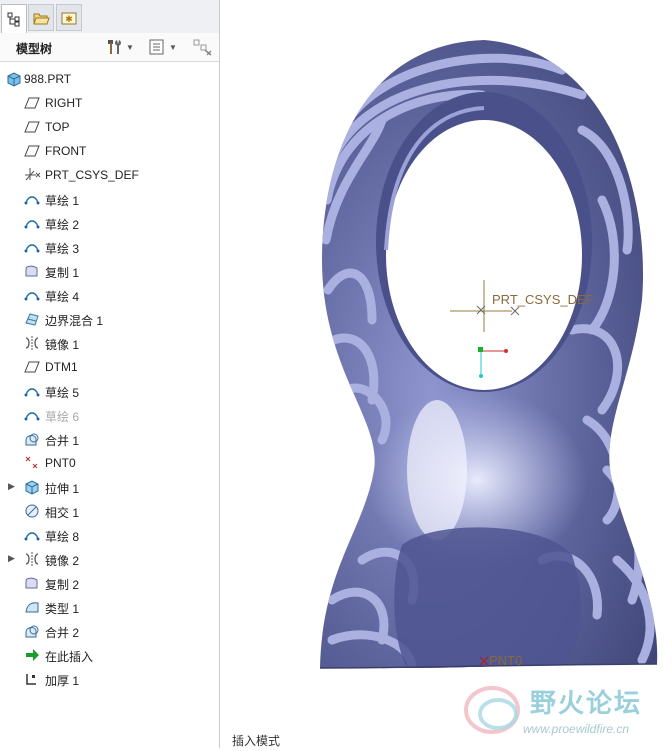  I want to click on boundary-blend-icon, so click(32, 319).